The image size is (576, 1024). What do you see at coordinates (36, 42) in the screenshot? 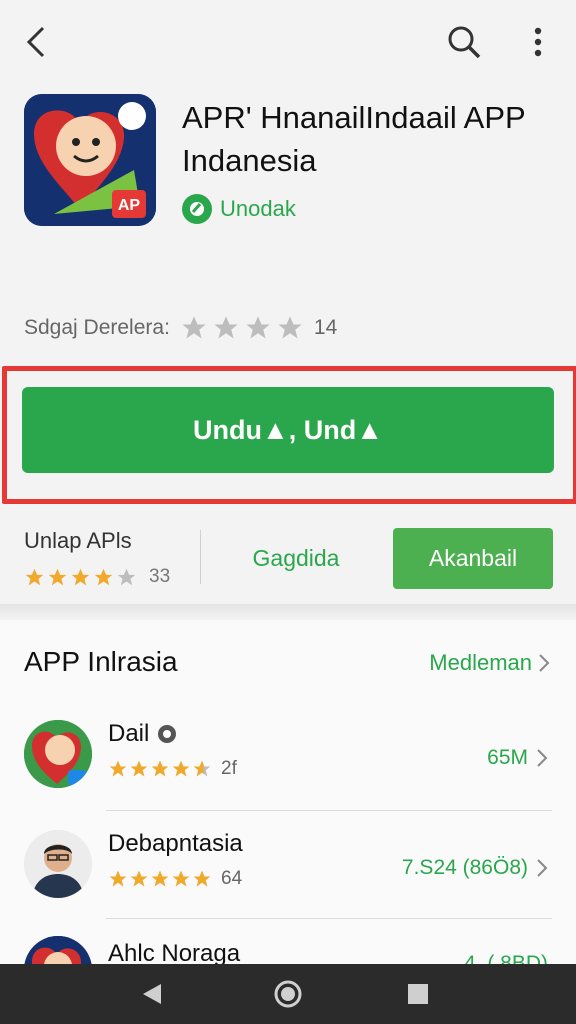
I see `back-arrow-icon` at bounding box center [36, 42].